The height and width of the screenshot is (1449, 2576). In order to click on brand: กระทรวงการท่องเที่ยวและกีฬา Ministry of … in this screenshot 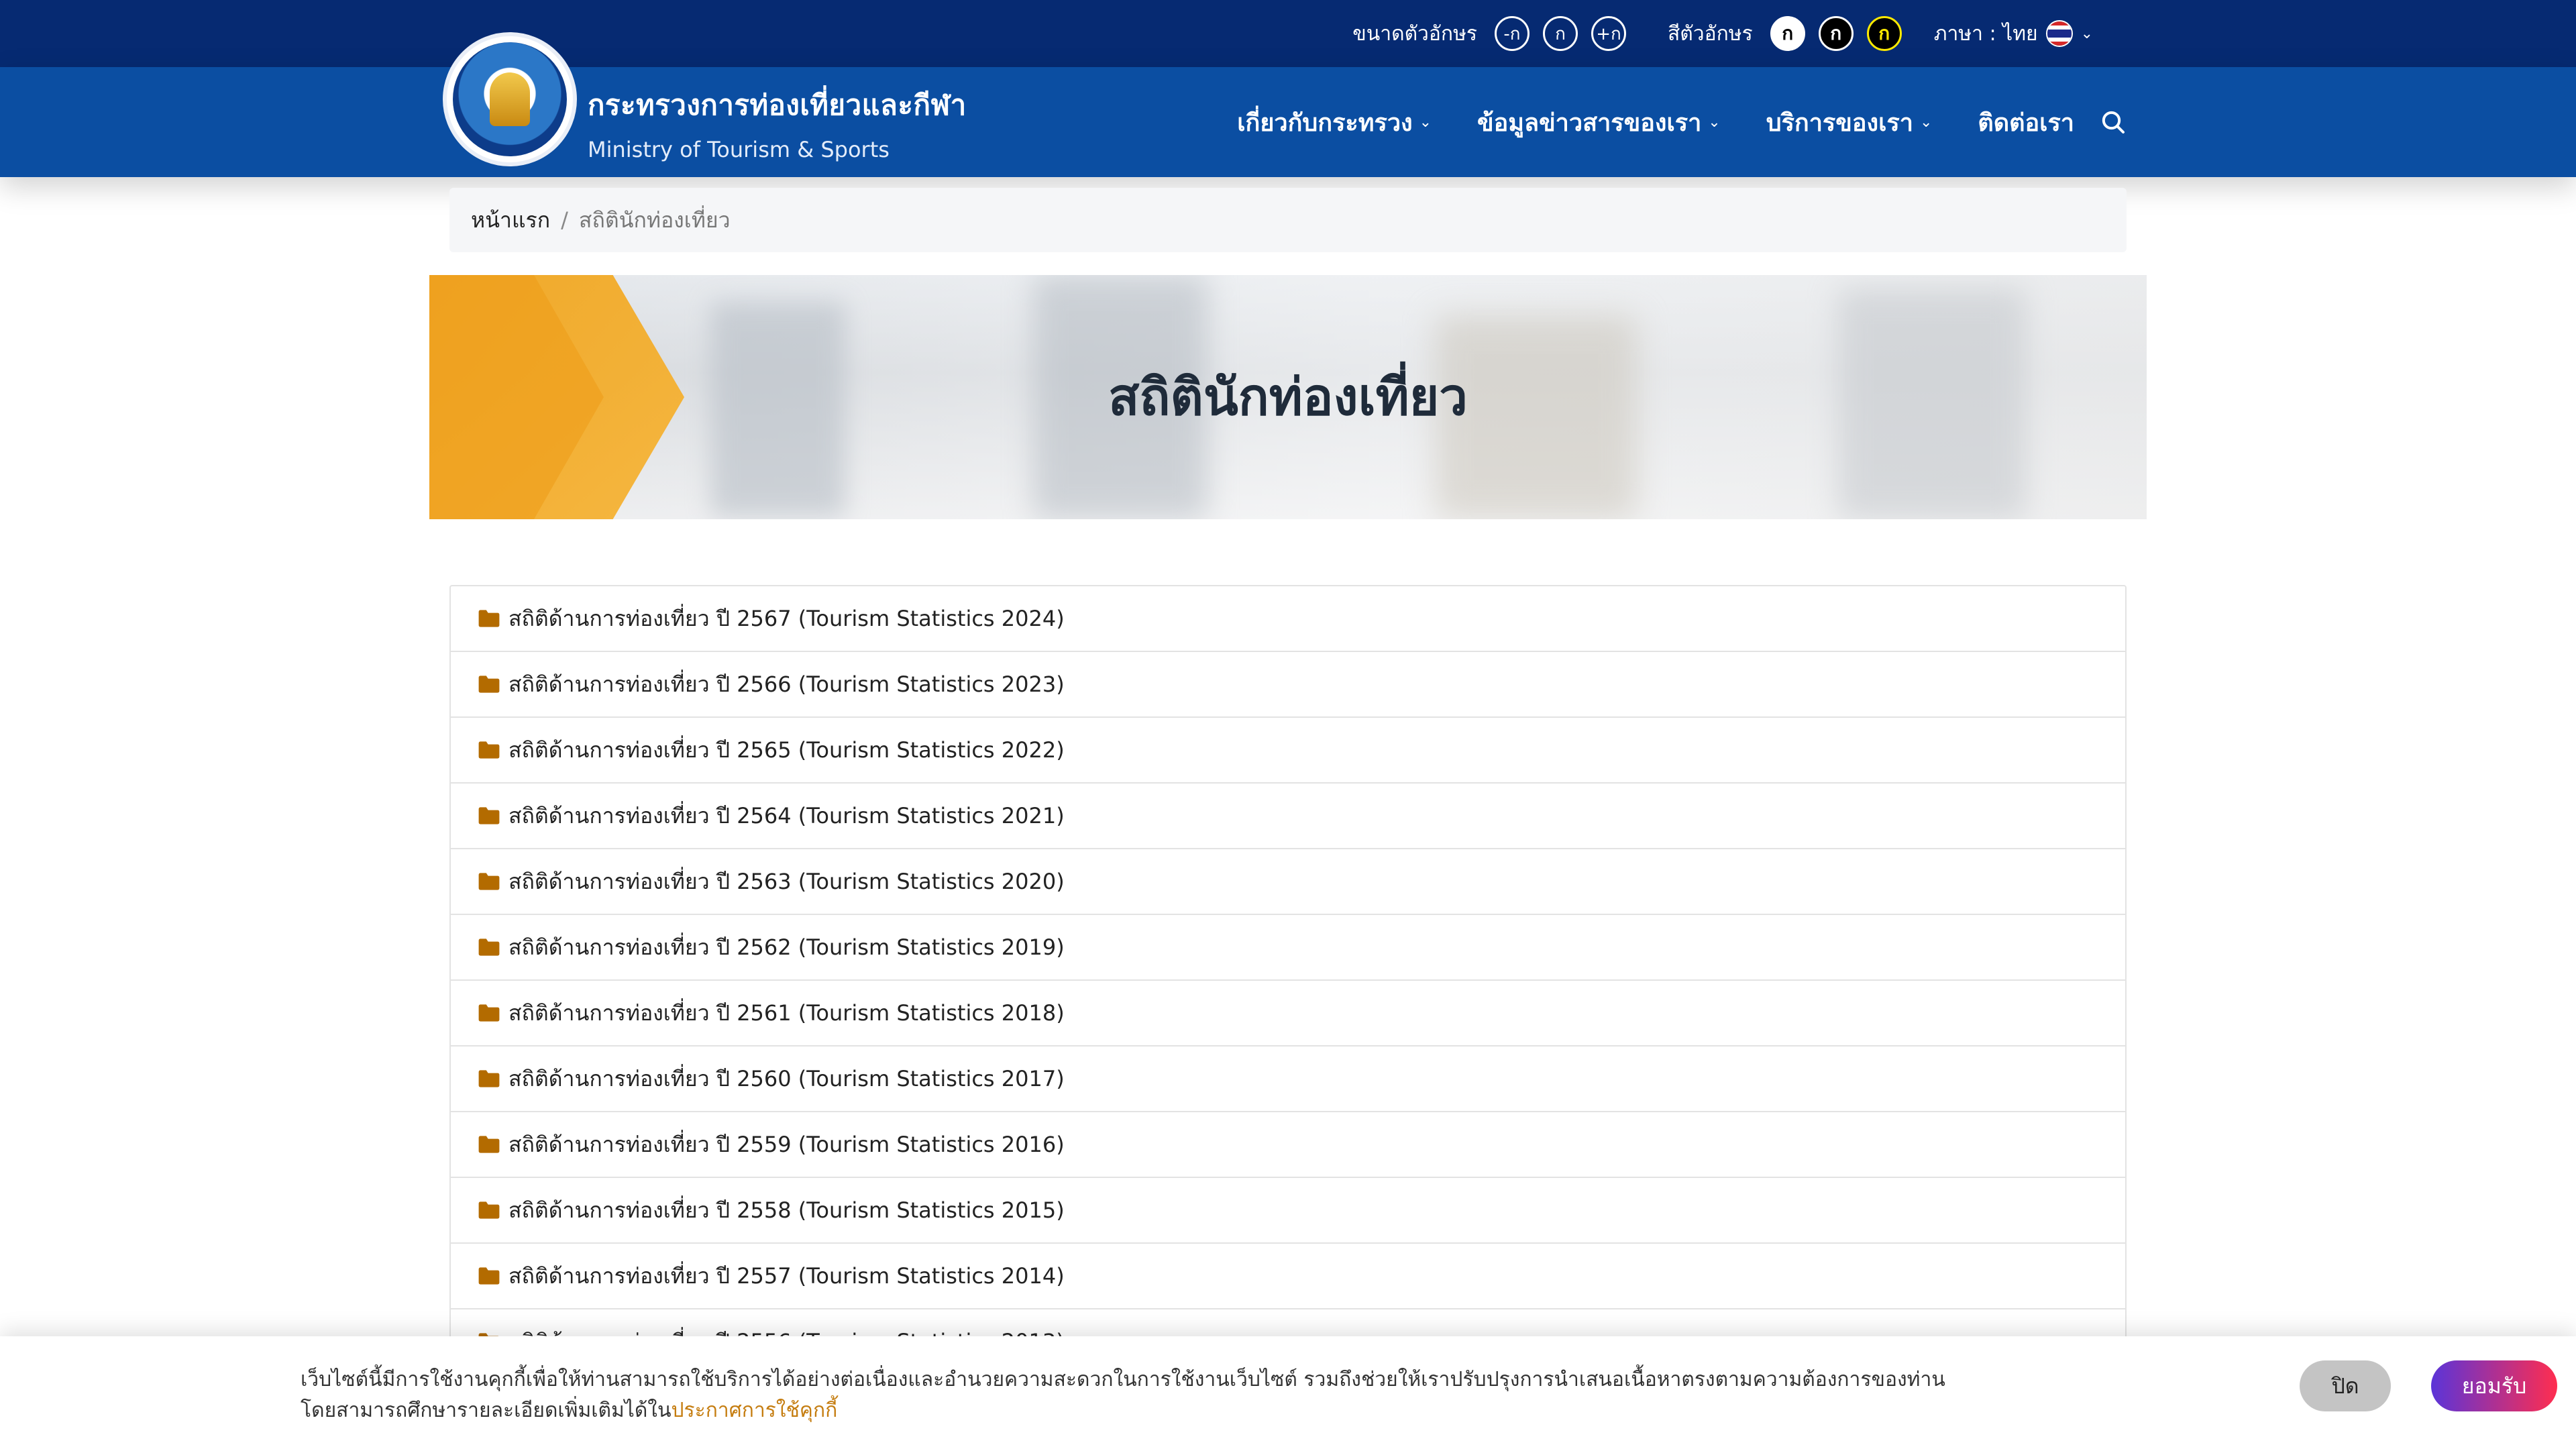, I will do `click(777, 122)`.